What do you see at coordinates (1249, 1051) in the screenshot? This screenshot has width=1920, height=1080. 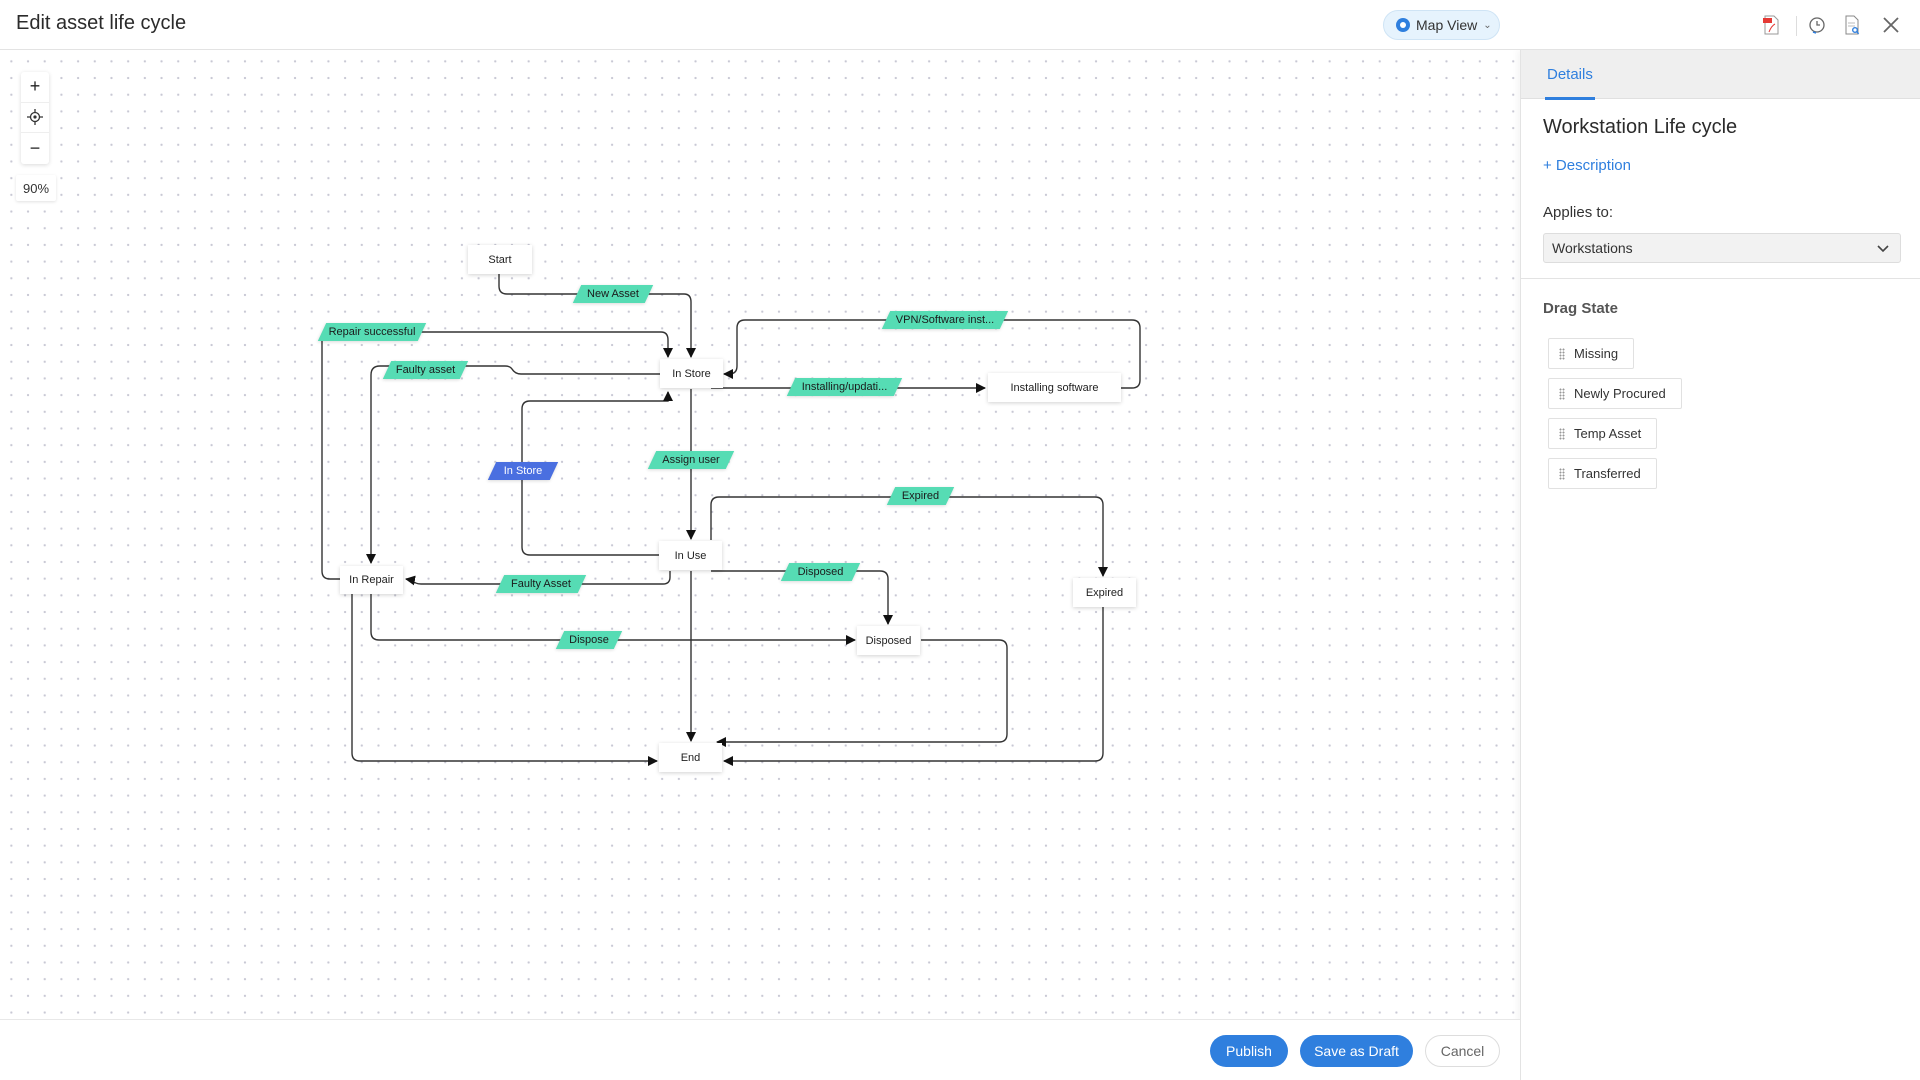 I see `publish-button: Publish` at bounding box center [1249, 1051].